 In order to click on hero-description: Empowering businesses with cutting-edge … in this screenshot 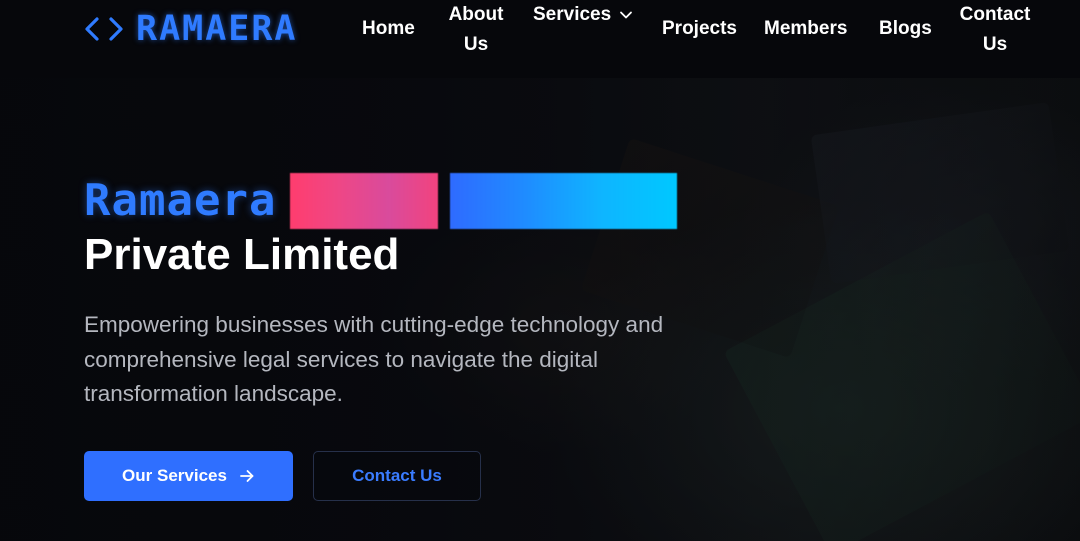, I will do `click(374, 359)`.